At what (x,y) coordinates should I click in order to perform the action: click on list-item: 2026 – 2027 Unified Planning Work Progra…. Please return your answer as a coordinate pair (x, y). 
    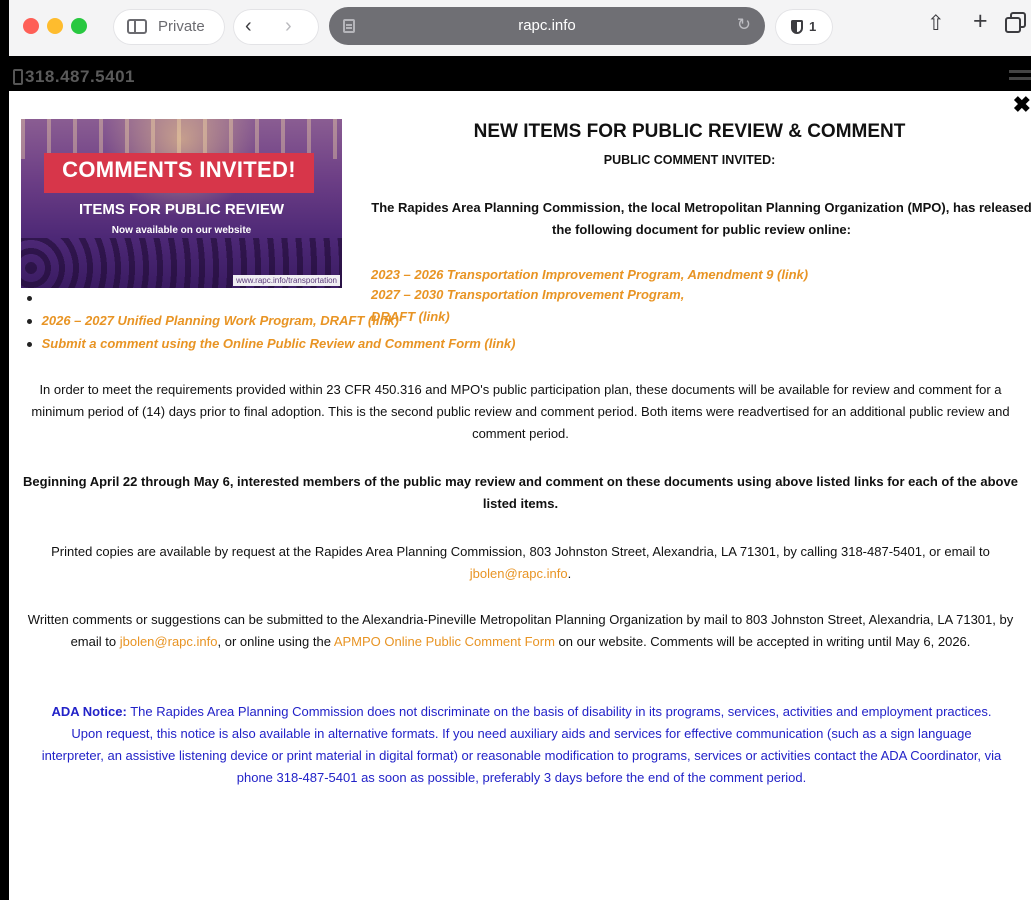
    Looking at the image, I should click on (213, 321).